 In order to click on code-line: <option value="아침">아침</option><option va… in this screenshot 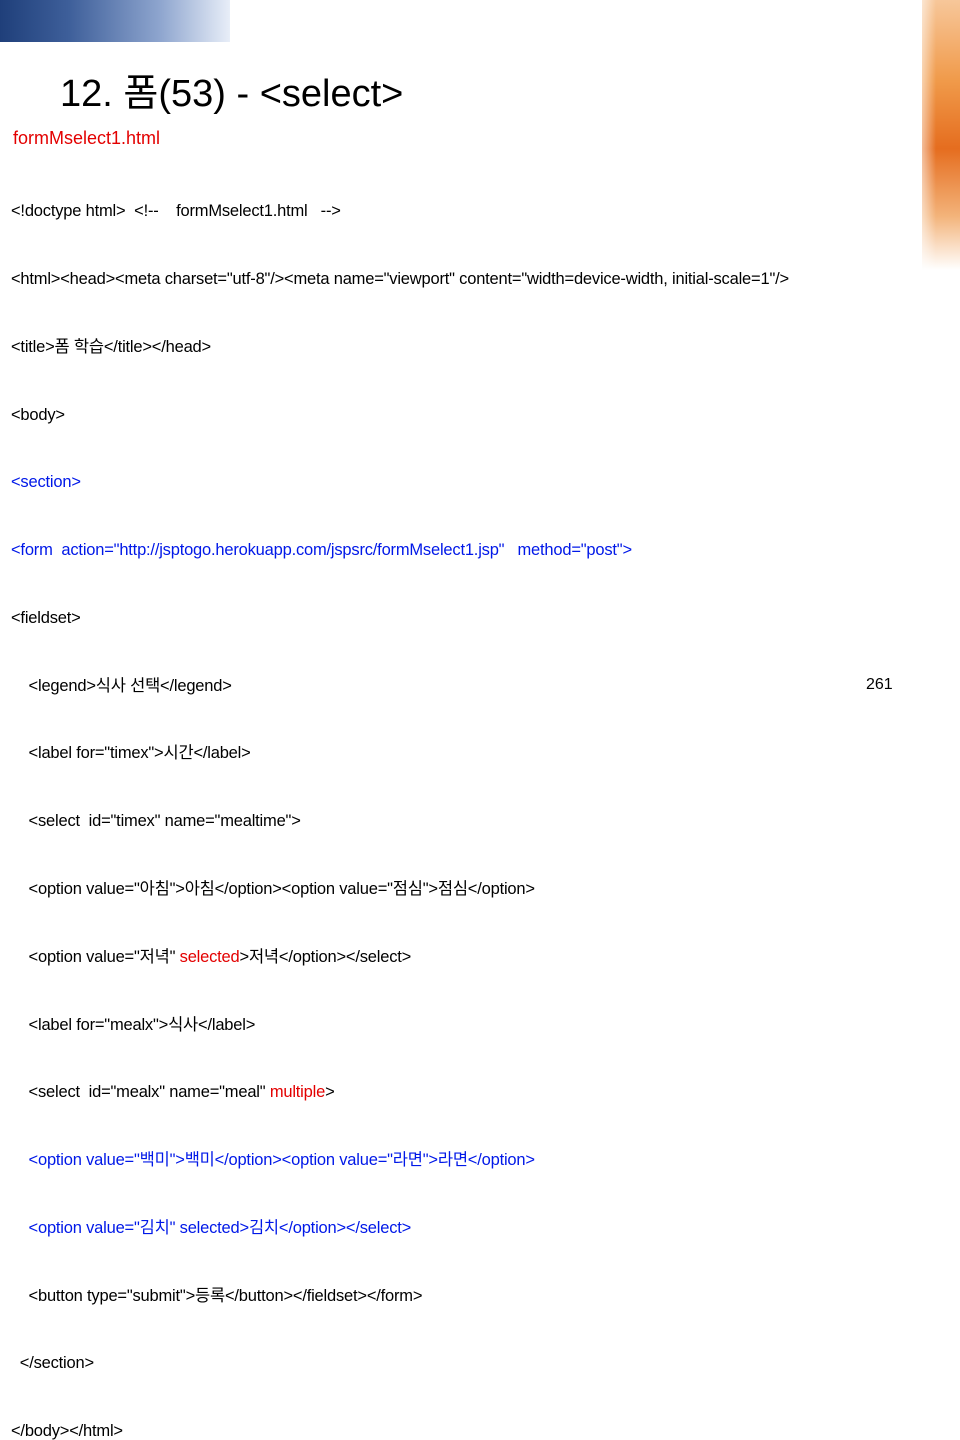, I will do `click(273, 889)`.